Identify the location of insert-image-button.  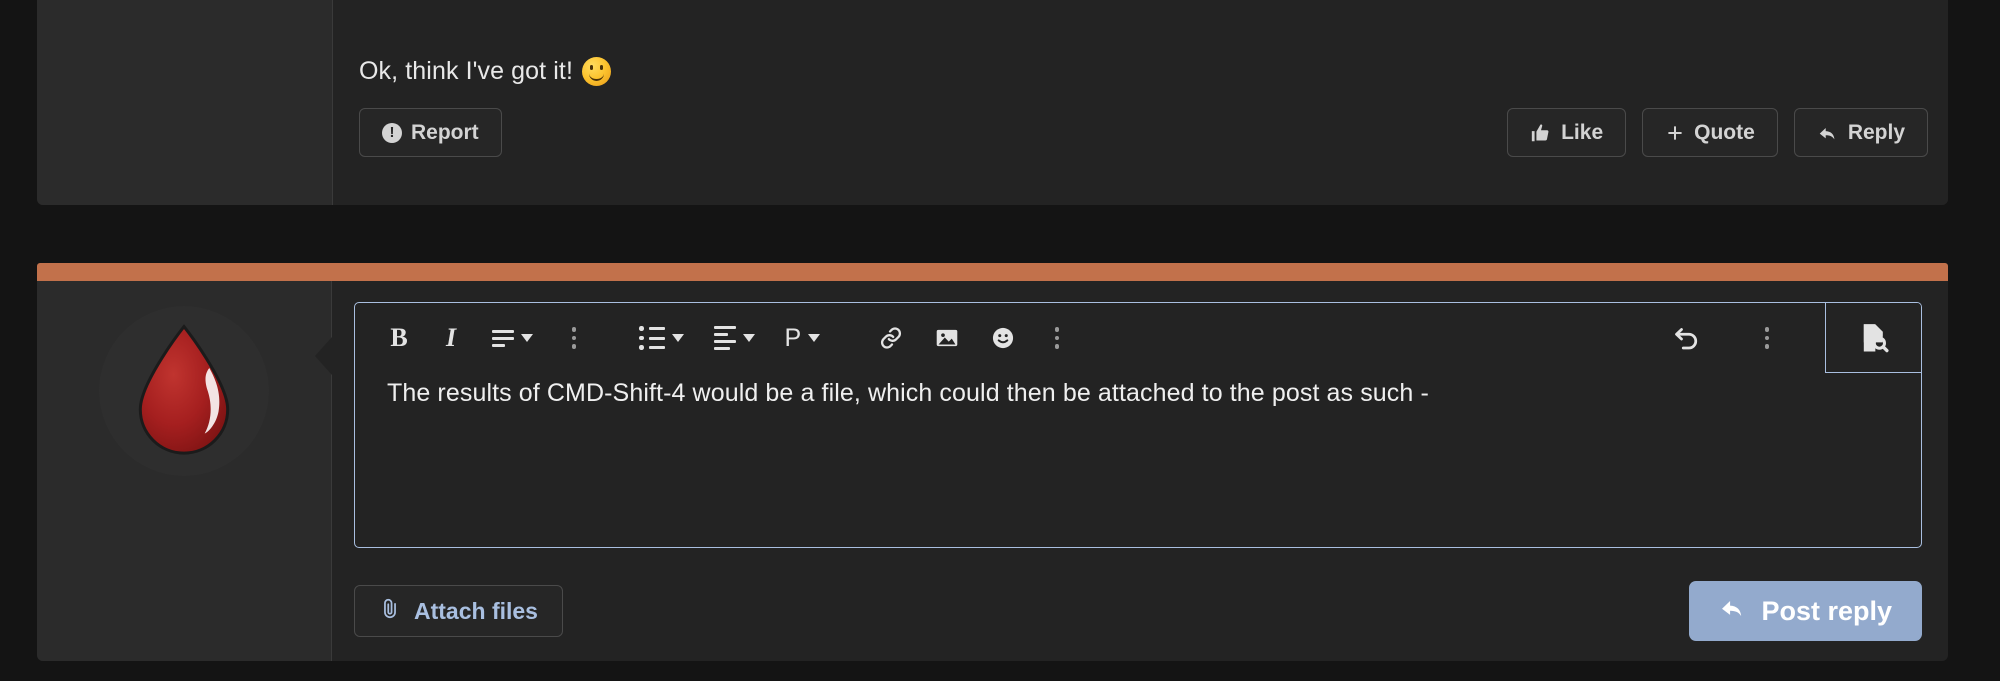
(947, 338).